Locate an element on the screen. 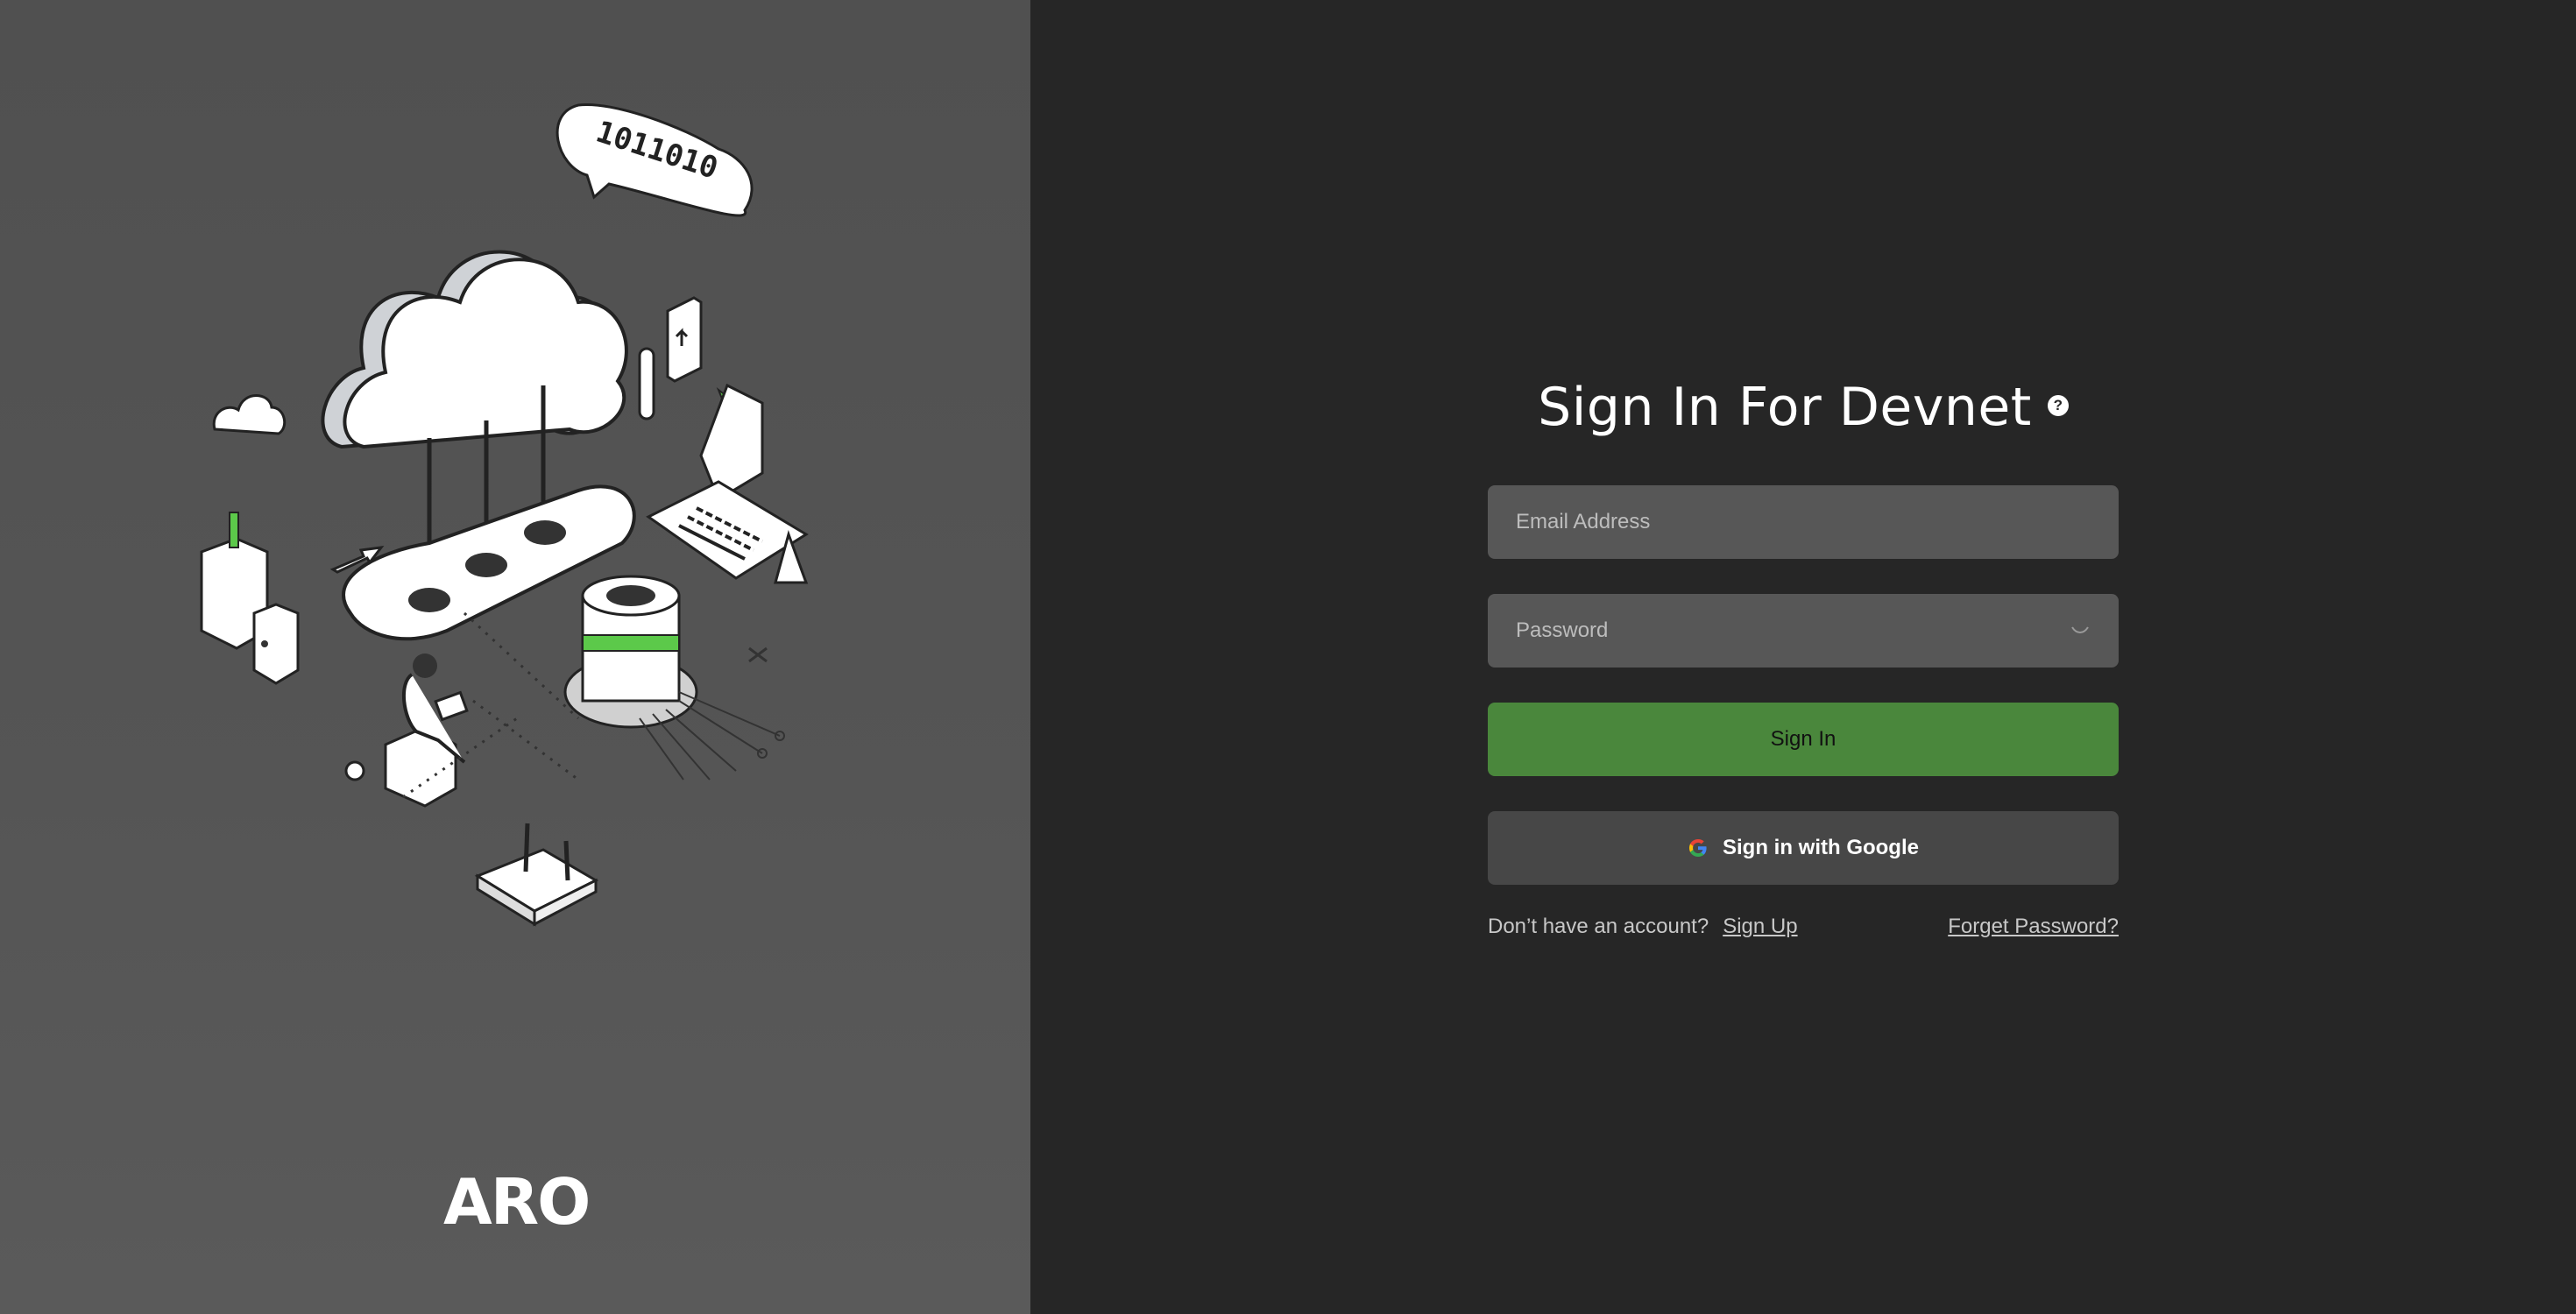 Image resolution: width=2576 pixels, height=1314 pixels. email-field-wrapper is located at coordinates (1803, 522).